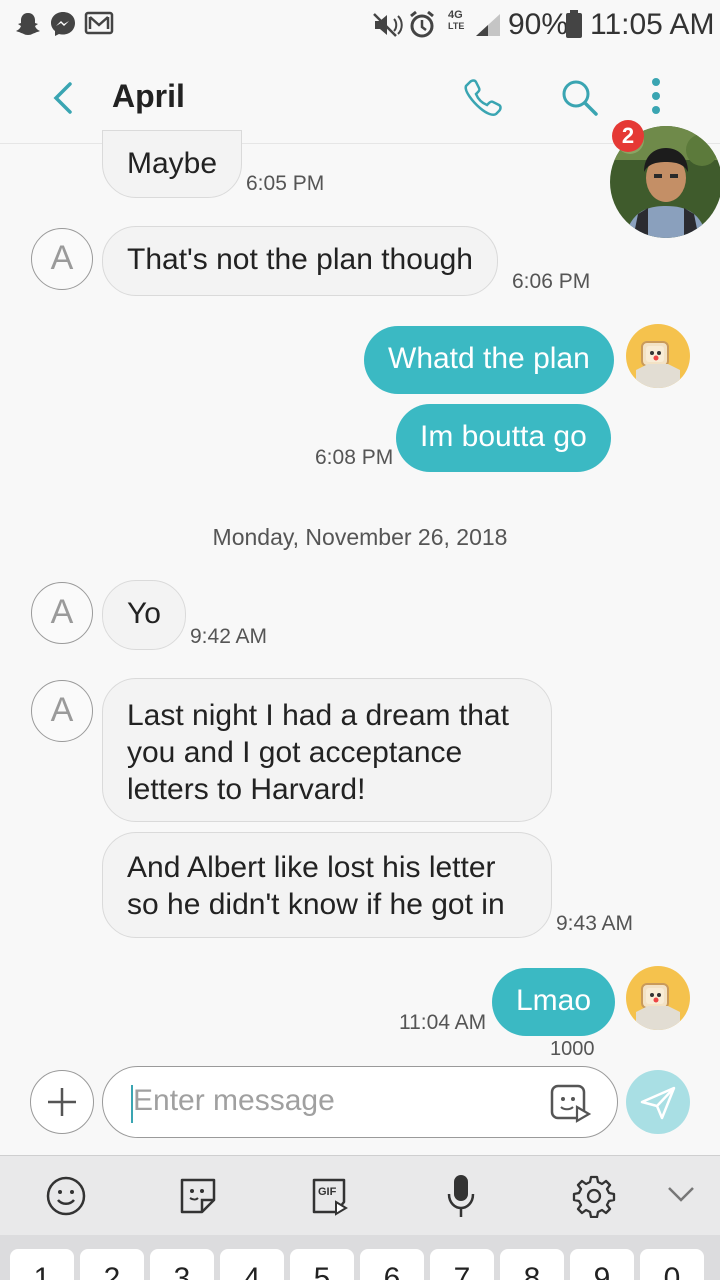 The height and width of the screenshot is (1280, 720). Describe the element at coordinates (112, 1264) in the screenshot. I see `key-2: 2` at that location.